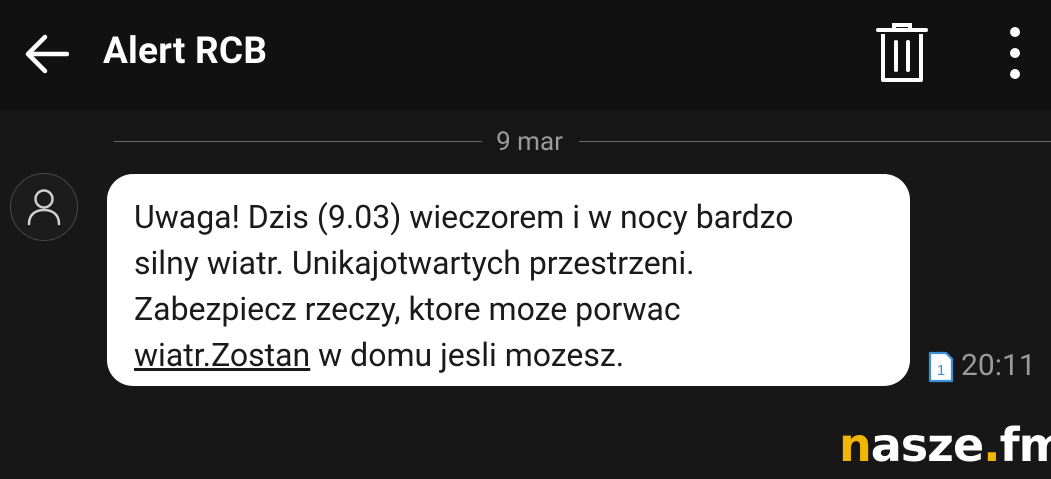 This screenshot has width=1051, height=479. I want to click on sender-avatar, so click(44, 207).